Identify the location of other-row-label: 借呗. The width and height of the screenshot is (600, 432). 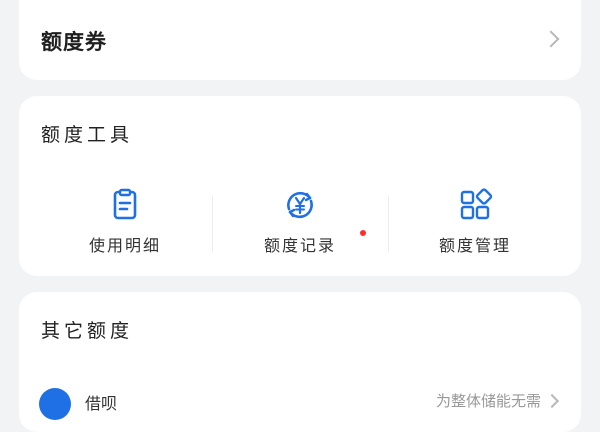
(101, 403).